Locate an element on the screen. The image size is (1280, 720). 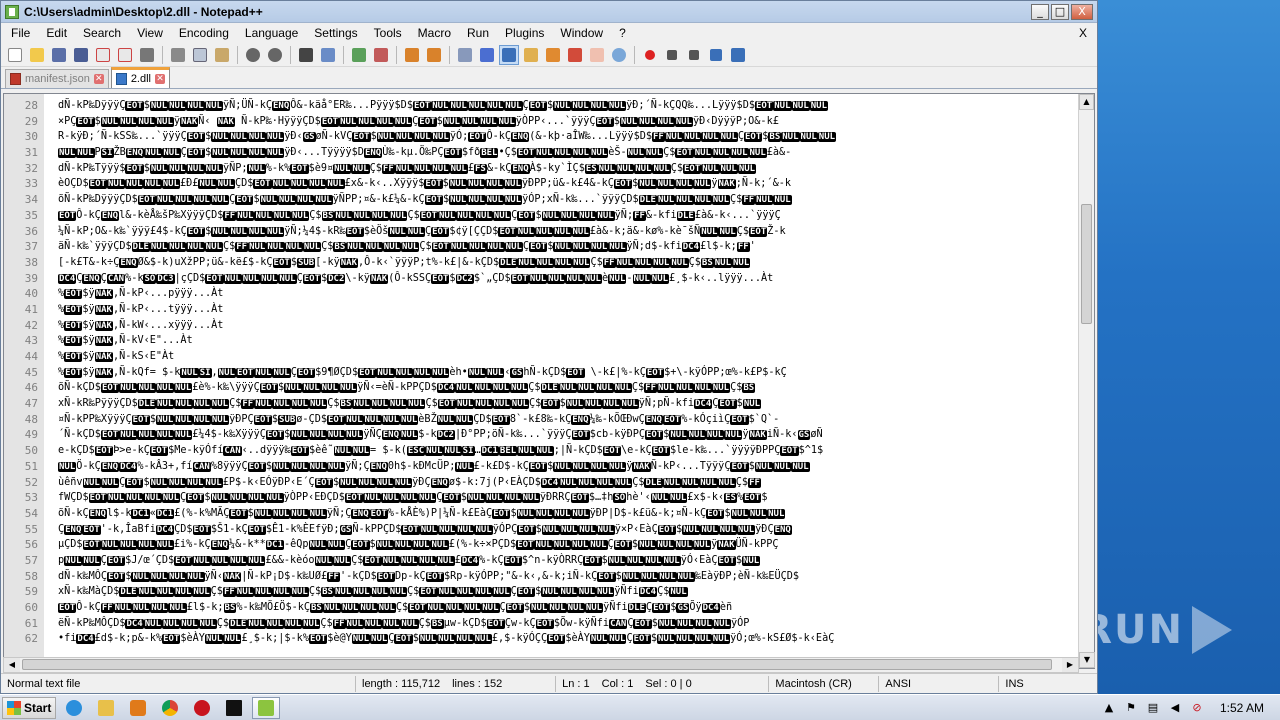
sync-vertical-button is located at coordinates (412, 55).